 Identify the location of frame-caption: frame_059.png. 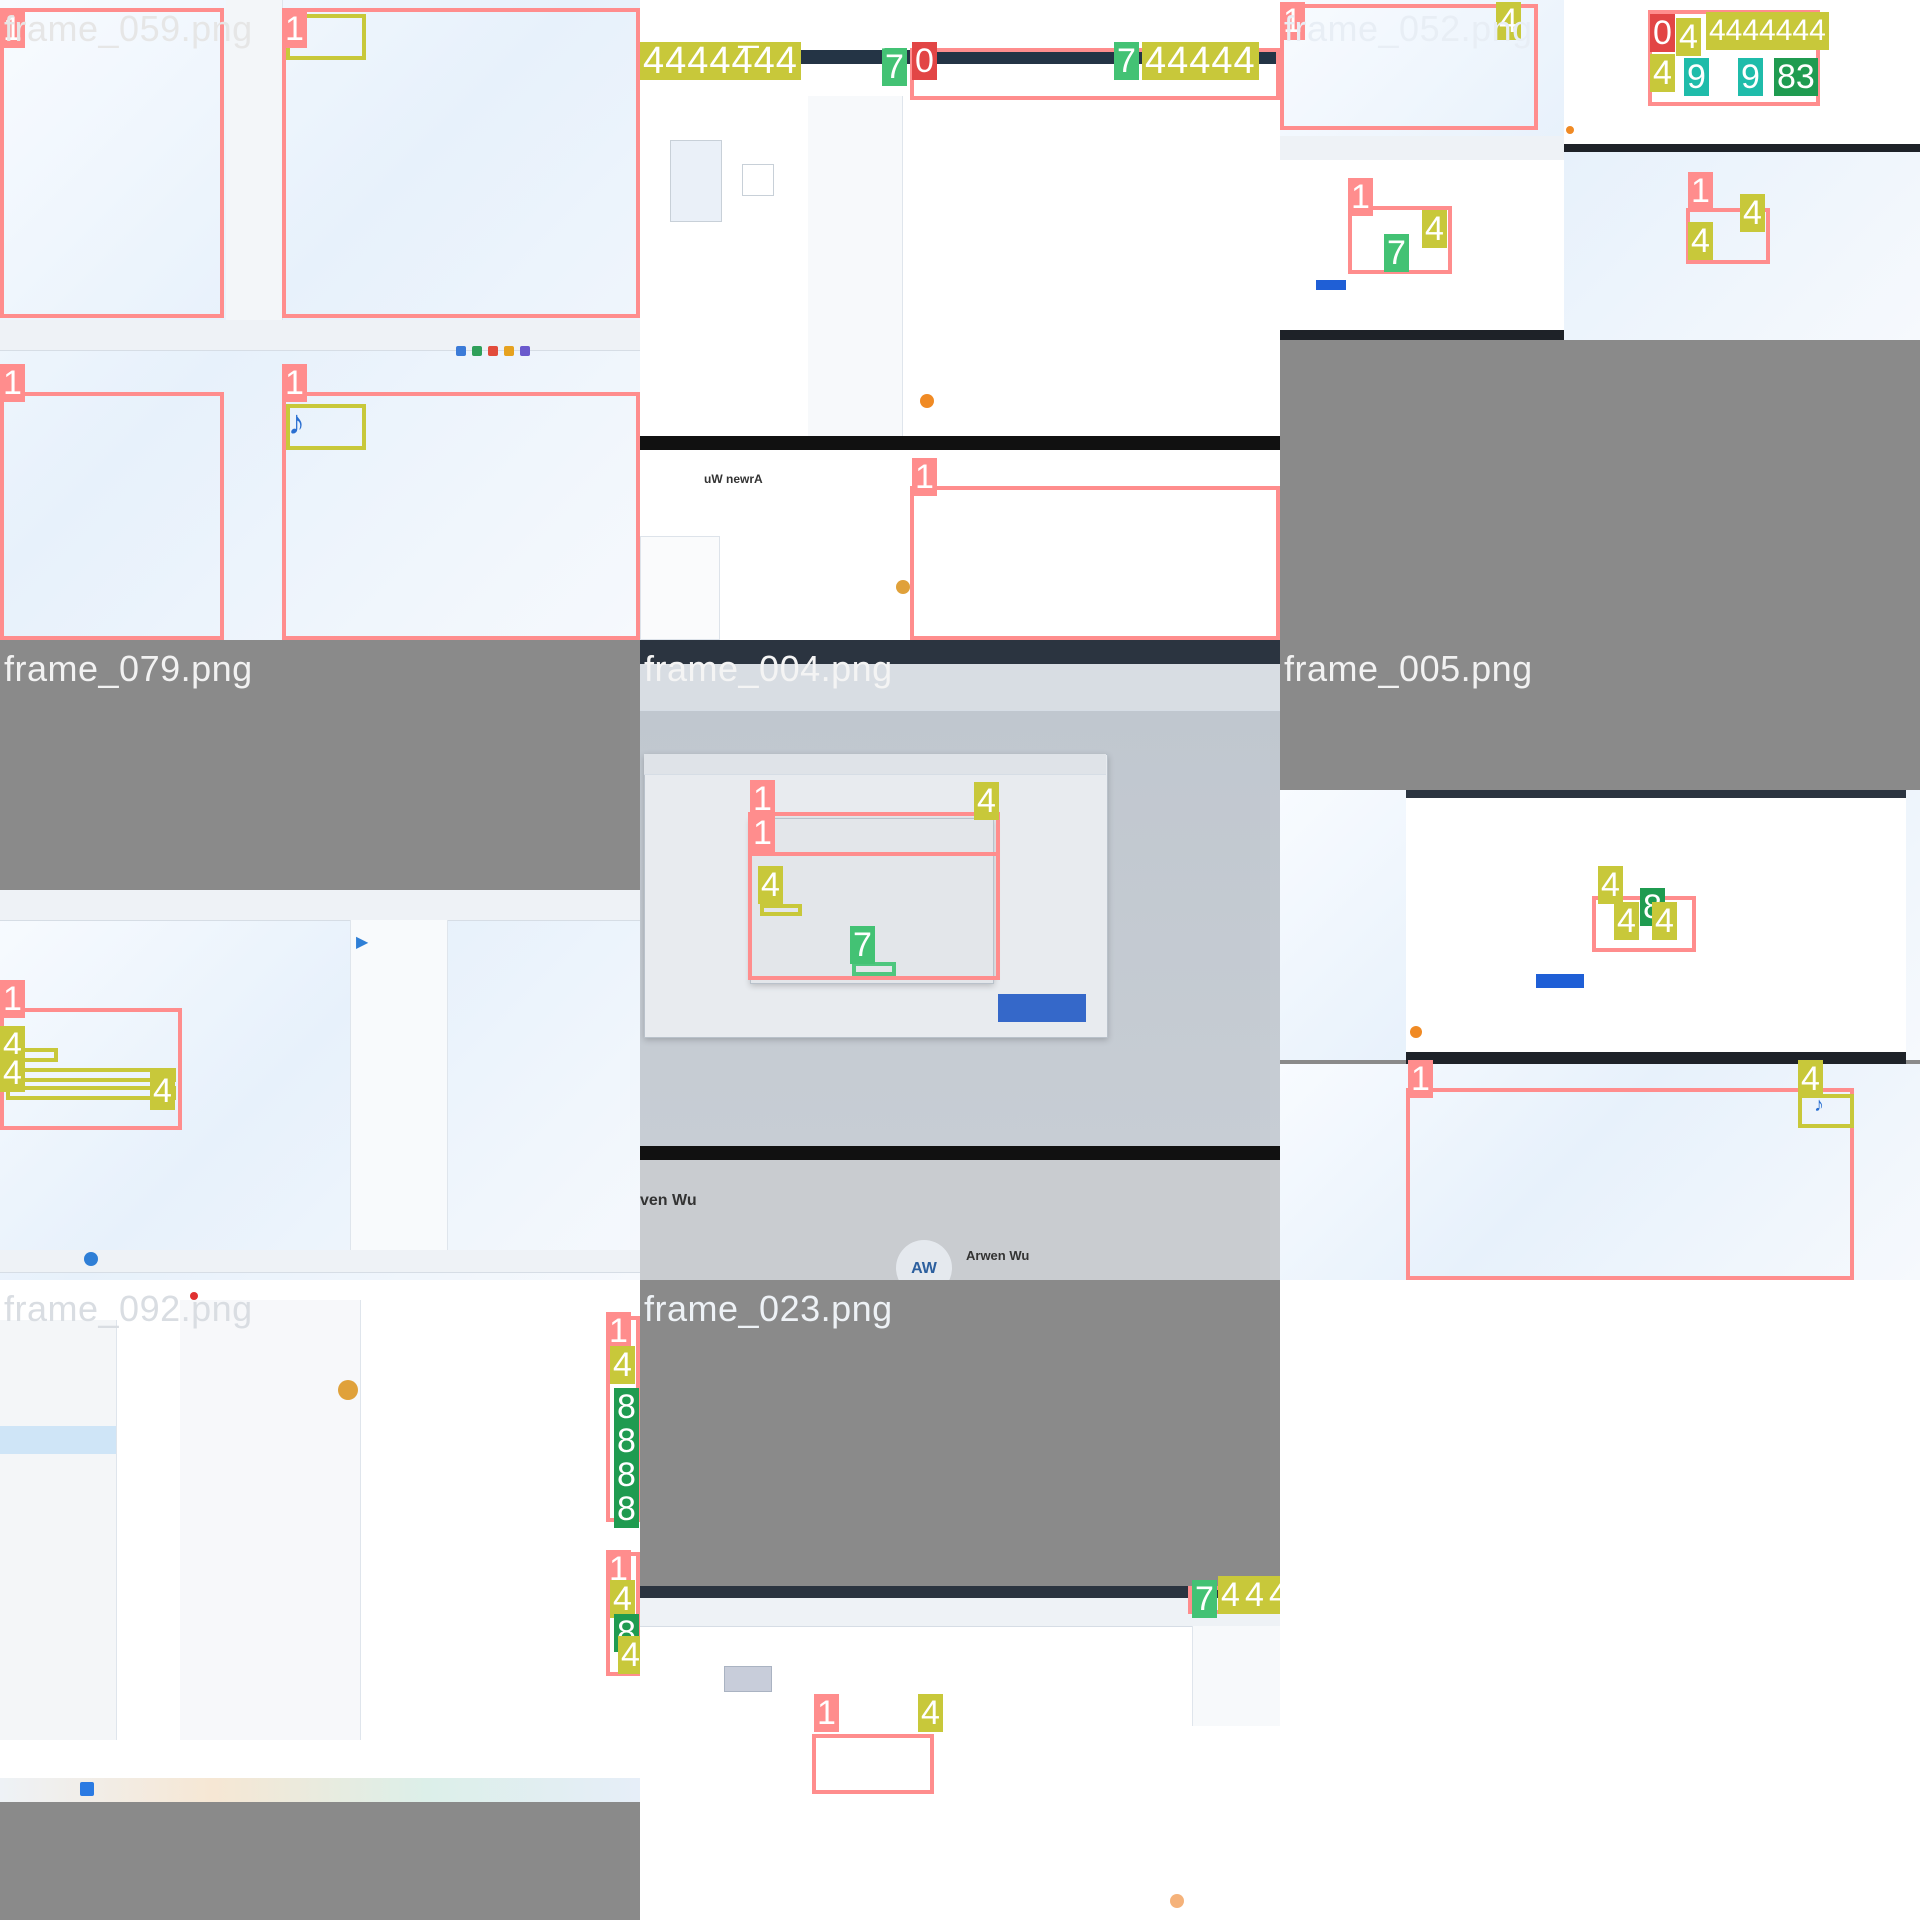
(128, 28).